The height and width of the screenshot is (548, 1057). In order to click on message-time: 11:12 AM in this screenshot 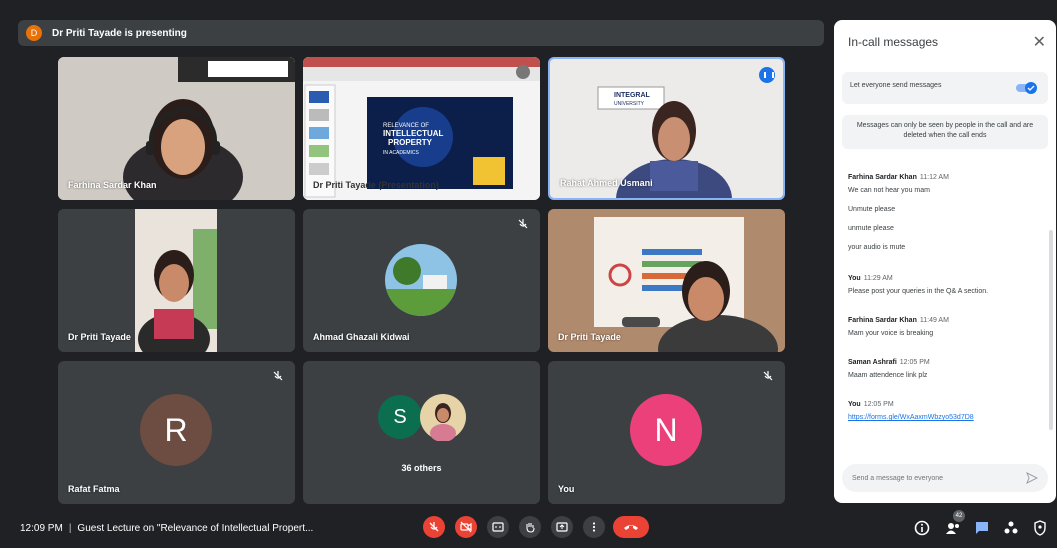, I will do `click(934, 177)`.